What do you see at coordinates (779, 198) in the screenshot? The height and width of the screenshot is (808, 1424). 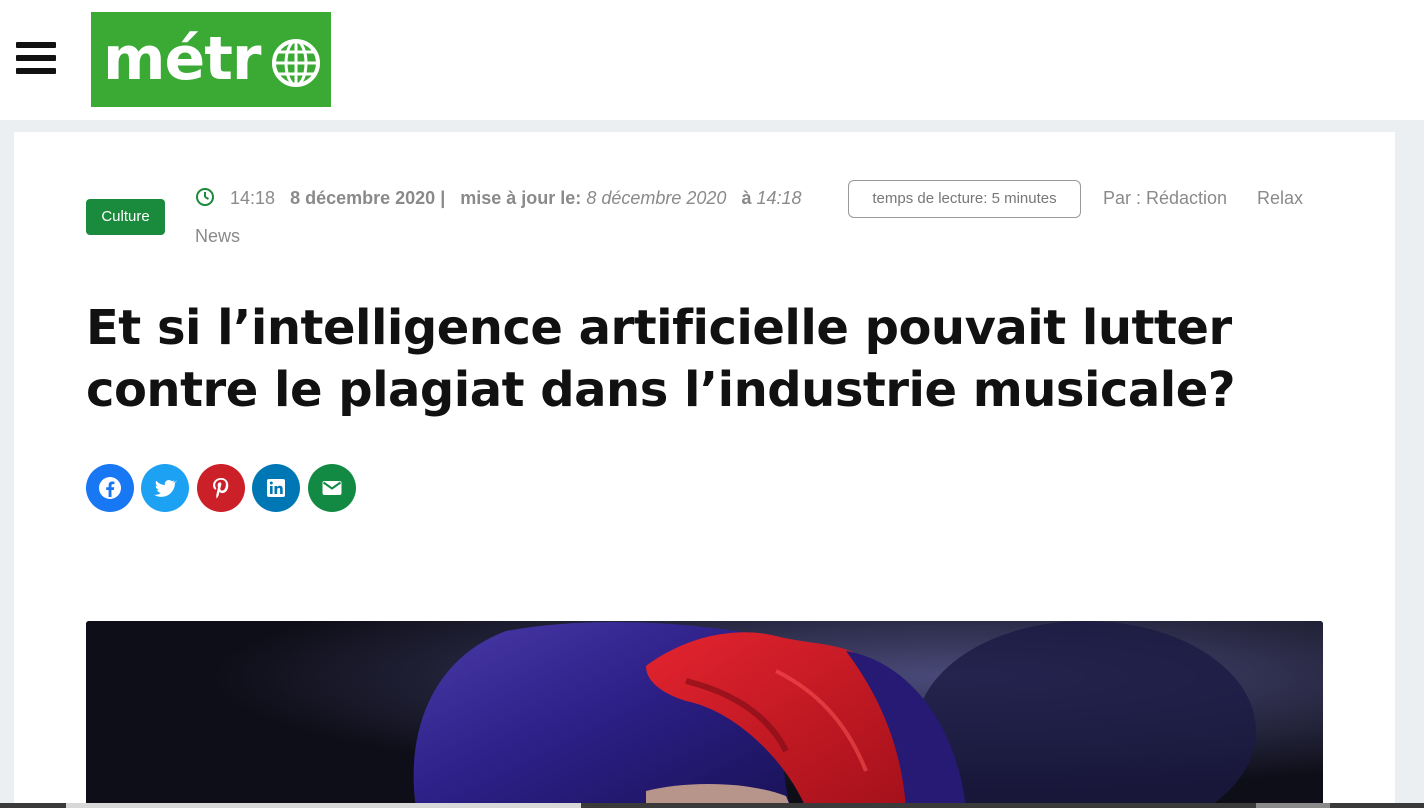 I see `updated-time: 14:18` at bounding box center [779, 198].